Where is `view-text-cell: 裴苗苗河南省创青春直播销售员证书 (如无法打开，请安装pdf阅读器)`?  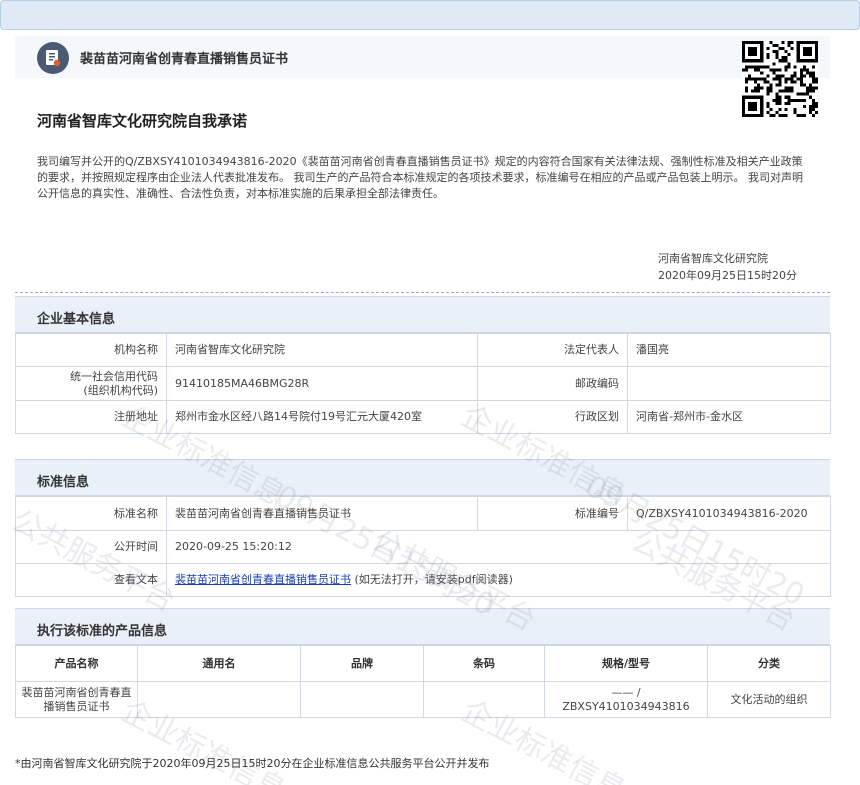
view-text-cell: 裴苗苗河南省创青春直播销售员证书 (如无法打开，请安装pdf阅读器) is located at coordinates (498, 580).